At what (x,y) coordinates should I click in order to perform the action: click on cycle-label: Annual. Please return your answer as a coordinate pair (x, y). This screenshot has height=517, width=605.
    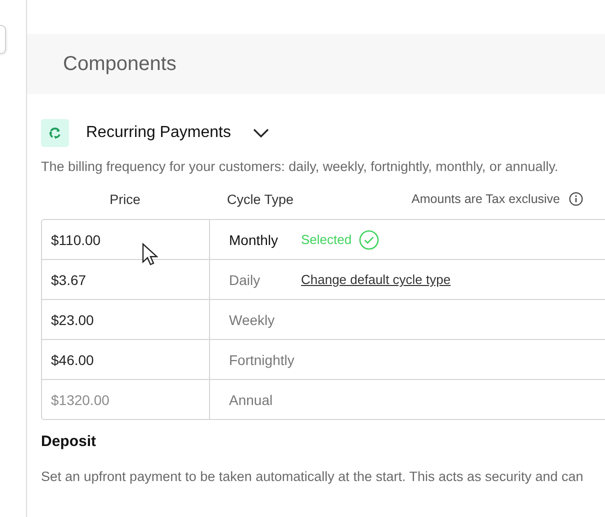
    Looking at the image, I should click on (251, 400).